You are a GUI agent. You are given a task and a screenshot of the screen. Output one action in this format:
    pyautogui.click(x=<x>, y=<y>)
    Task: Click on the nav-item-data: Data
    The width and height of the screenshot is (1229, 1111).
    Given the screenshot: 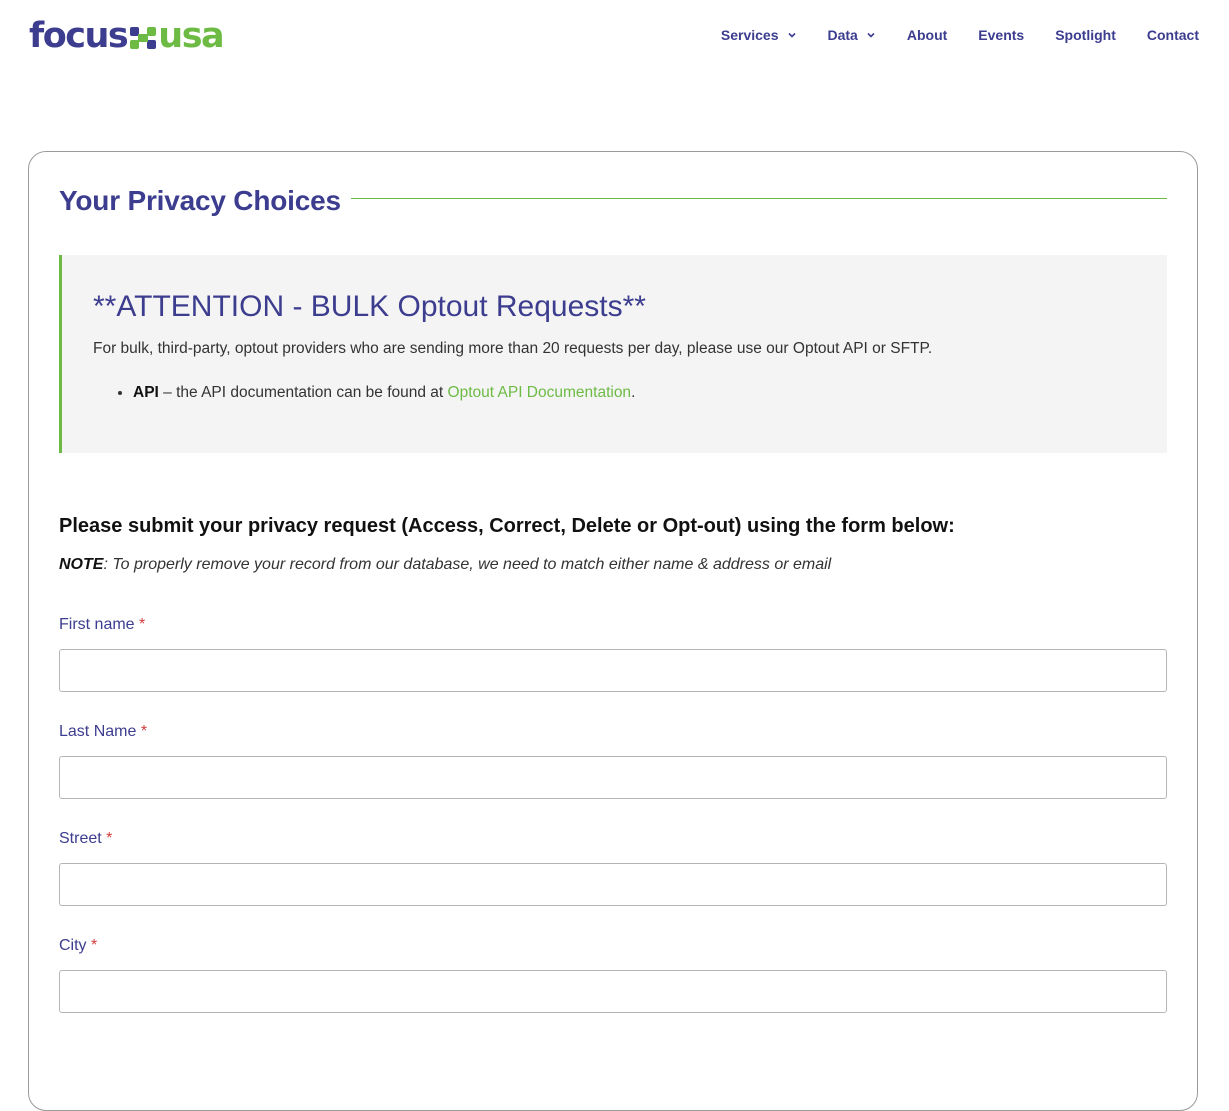 What is the action you would take?
    pyautogui.click(x=852, y=35)
    